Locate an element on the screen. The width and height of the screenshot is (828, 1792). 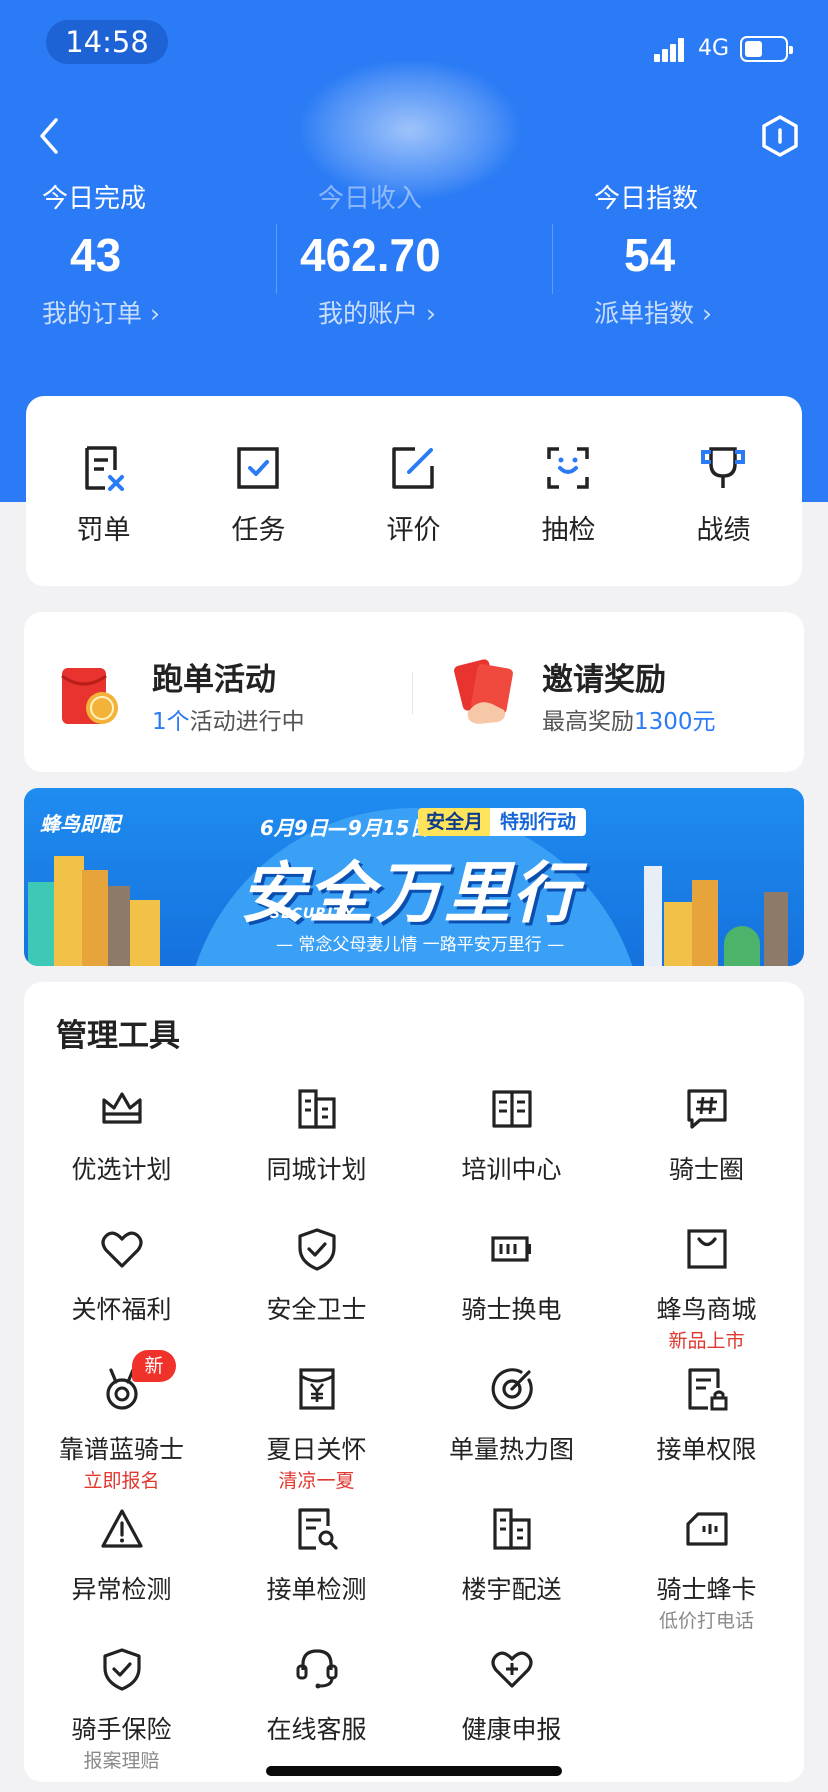
dispatch-index-link: 派单指数 › is located at coordinates (711, 314).